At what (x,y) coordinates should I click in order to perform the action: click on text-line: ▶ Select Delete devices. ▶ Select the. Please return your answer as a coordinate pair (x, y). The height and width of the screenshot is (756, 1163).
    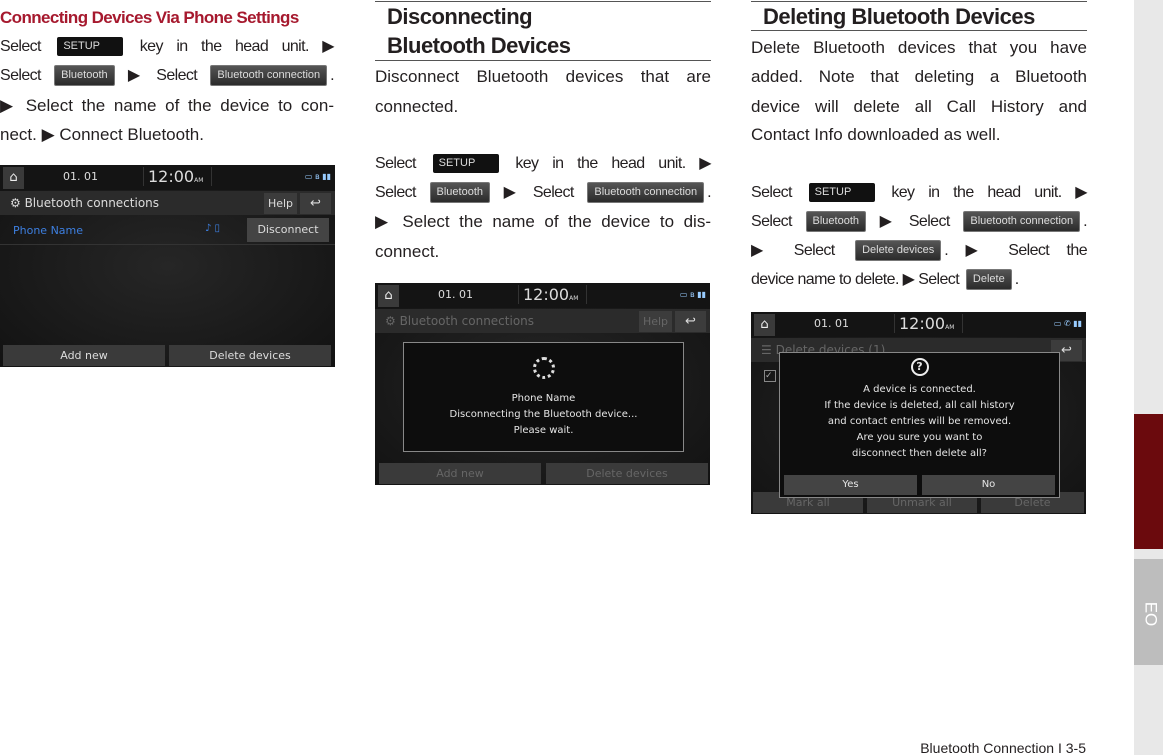
    Looking at the image, I should click on (919, 251).